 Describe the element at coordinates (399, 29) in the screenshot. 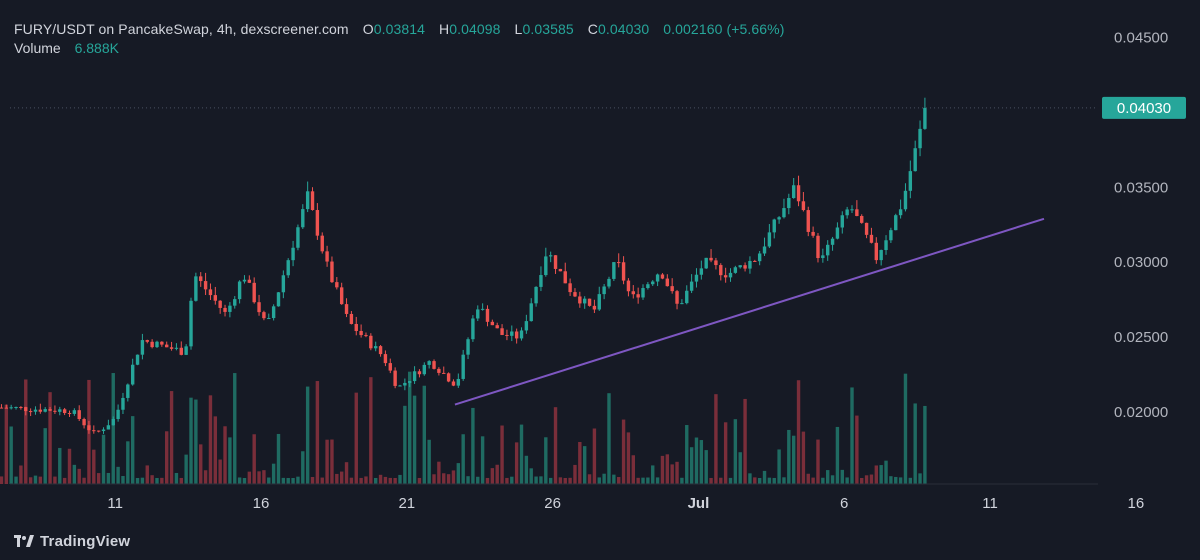

I see `open-value: 0.03814` at that location.